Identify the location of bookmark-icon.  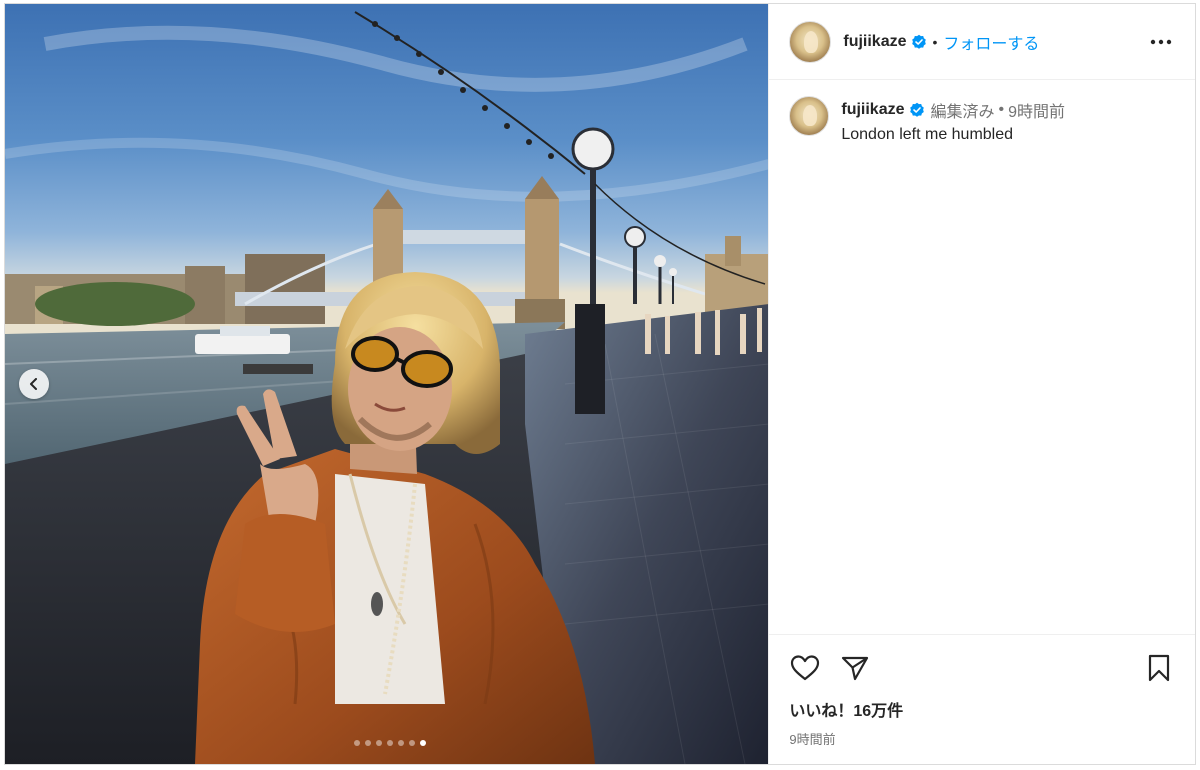
(1159, 668).